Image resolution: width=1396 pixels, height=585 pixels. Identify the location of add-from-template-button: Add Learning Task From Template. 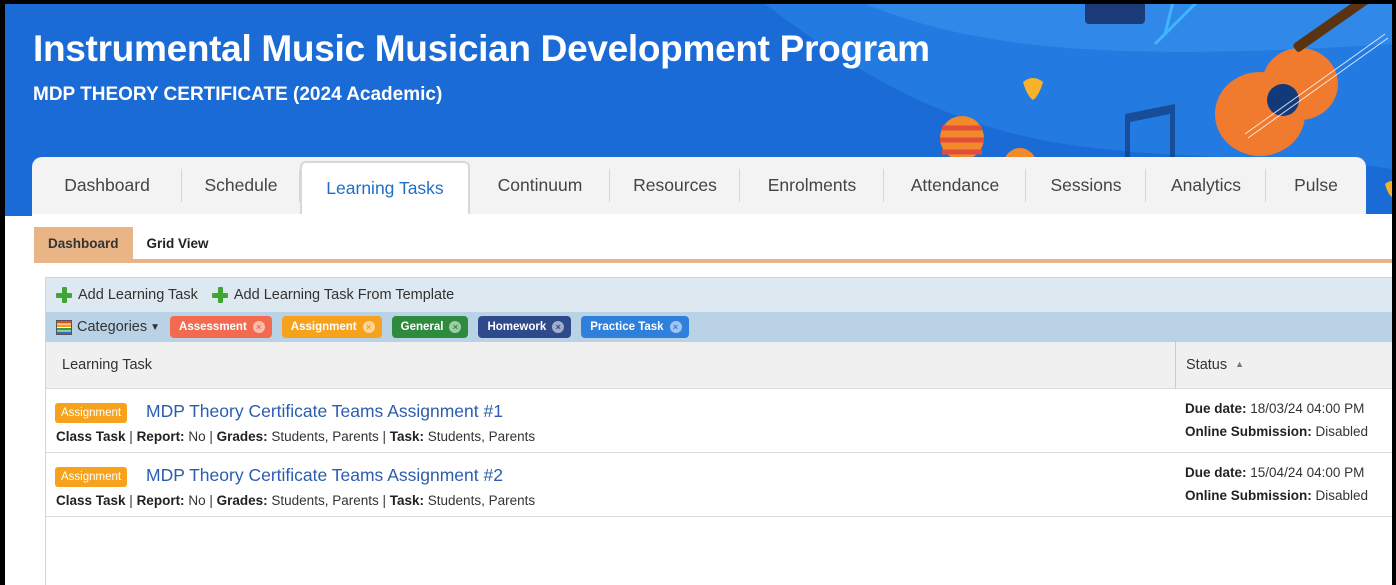
(333, 295).